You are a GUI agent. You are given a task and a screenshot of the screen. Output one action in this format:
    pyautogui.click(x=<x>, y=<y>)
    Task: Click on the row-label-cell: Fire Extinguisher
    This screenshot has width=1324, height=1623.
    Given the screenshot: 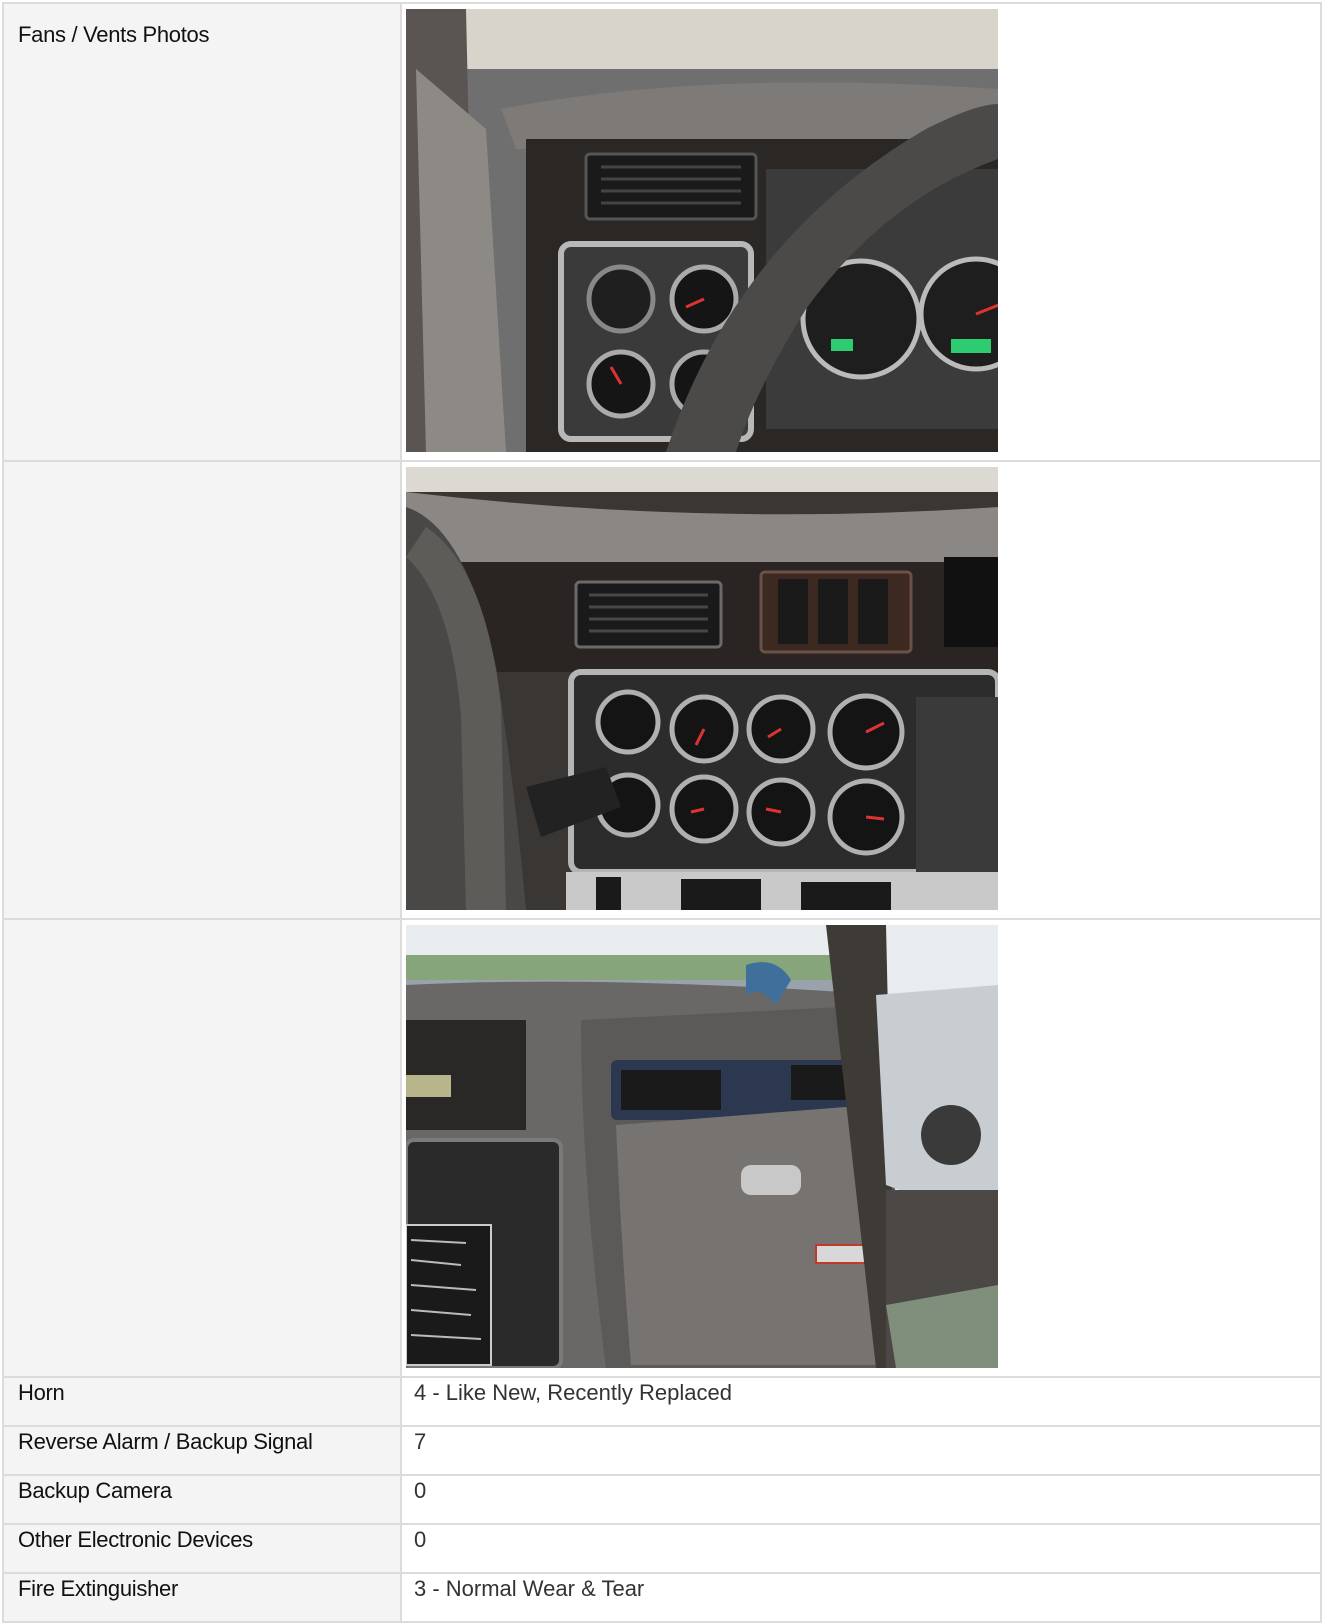 What is the action you would take?
    pyautogui.click(x=202, y=1597)
    